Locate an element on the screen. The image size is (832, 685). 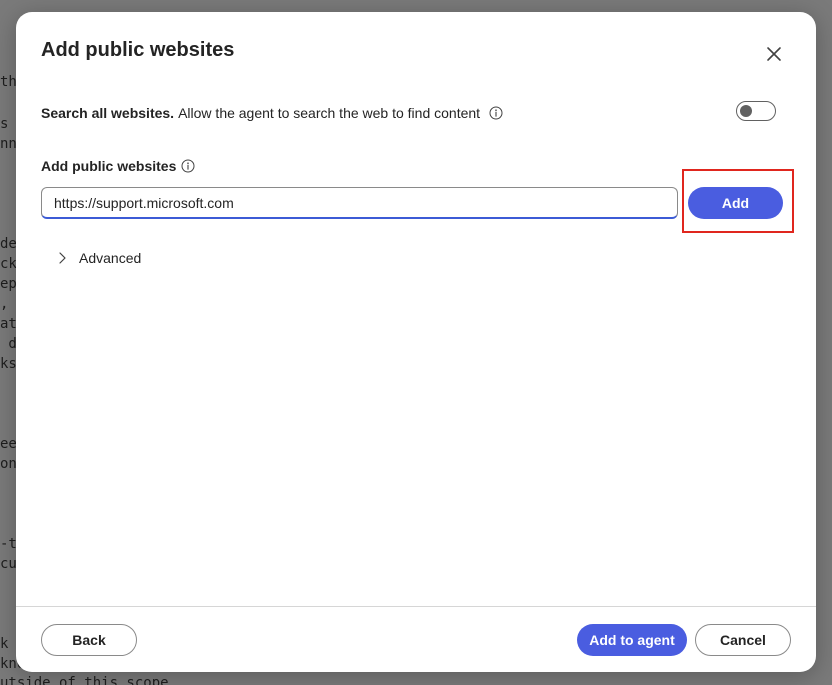
close-icon is located at coordinates (774, 54).